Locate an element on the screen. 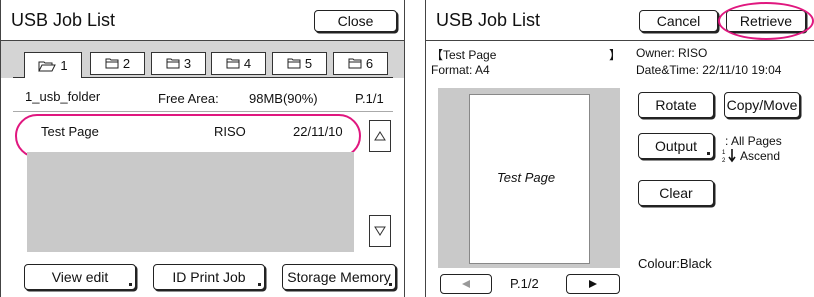 The width and height of the screenshot is (814, 297). title-bar: USB Job List Close is located at coordinates (202, 20).